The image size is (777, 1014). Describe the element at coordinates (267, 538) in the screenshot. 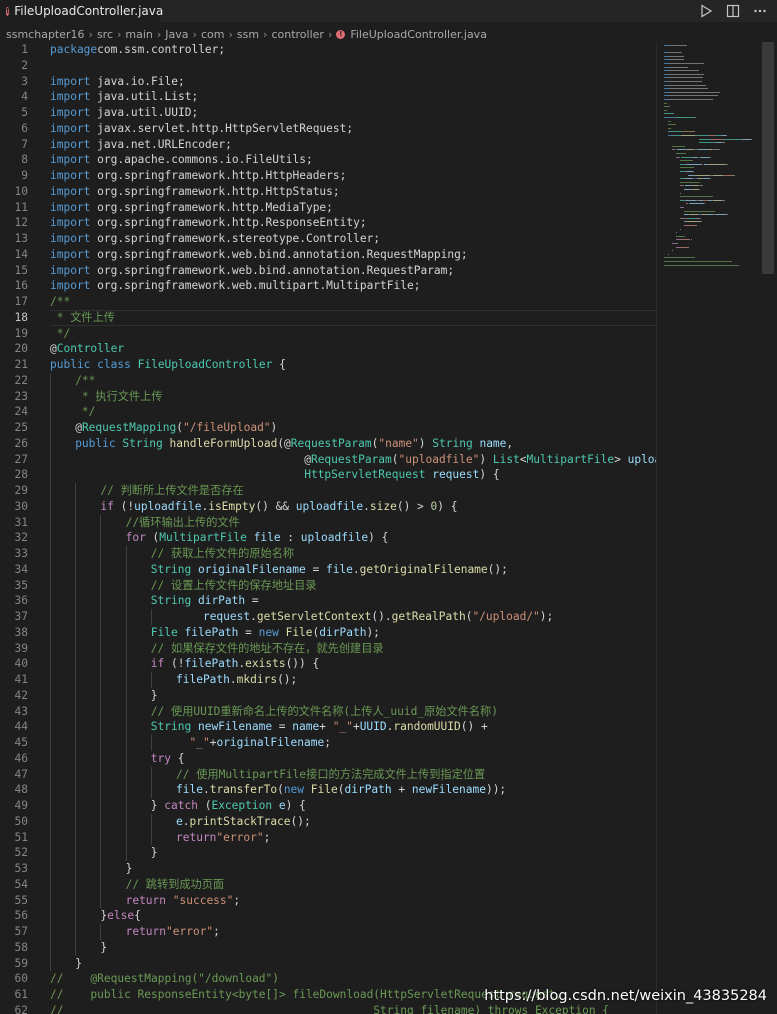

I see `code-token: file` at that location.